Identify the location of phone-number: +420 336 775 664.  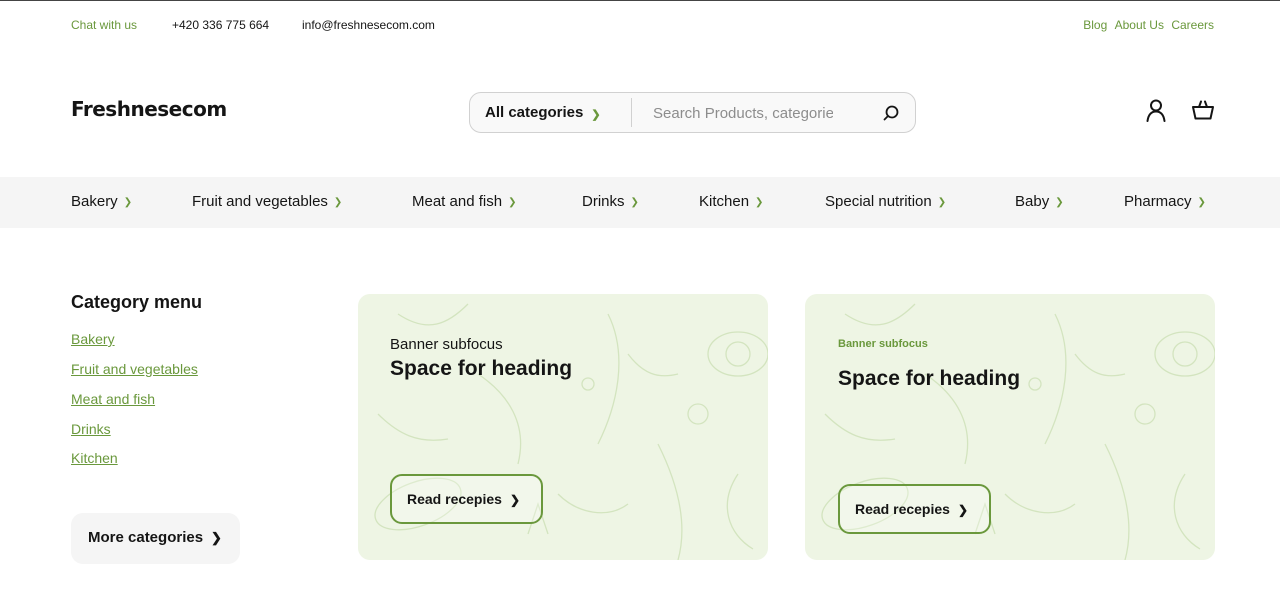
(221, 25).